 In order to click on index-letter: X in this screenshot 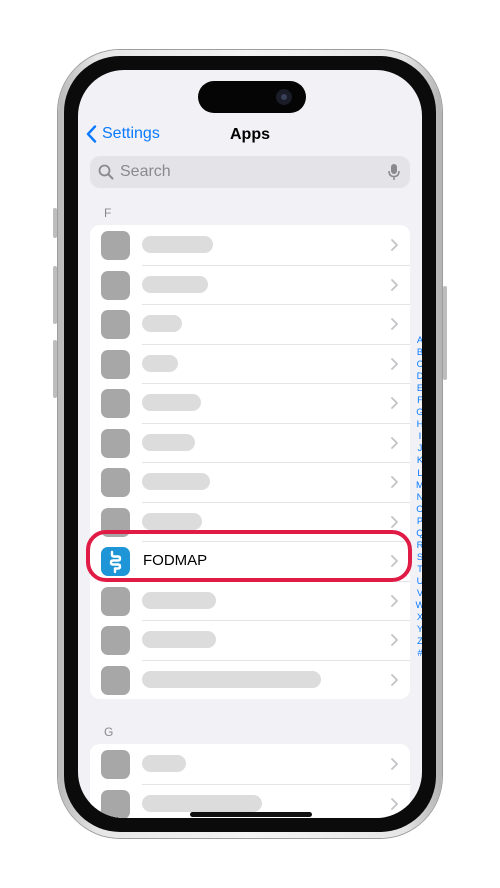, I will do `click(418, 618)`.